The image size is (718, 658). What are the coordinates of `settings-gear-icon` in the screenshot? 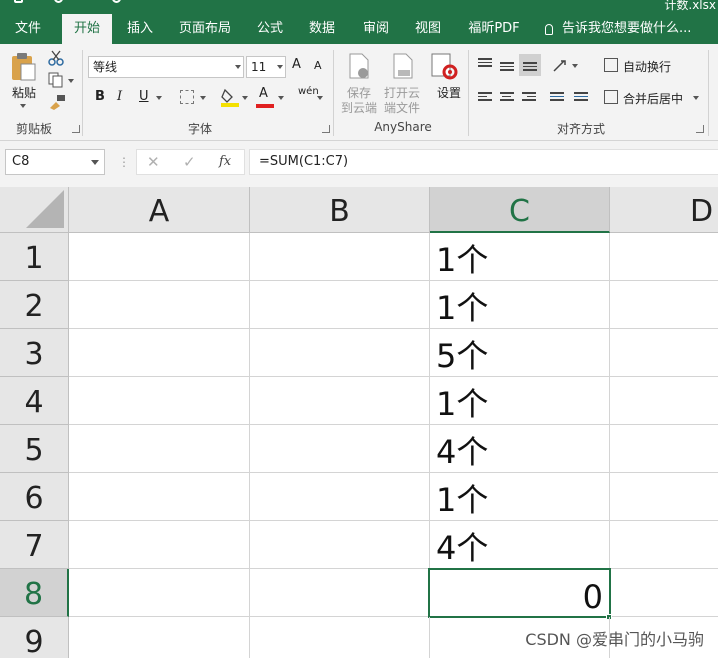 It's located at (444, 66).